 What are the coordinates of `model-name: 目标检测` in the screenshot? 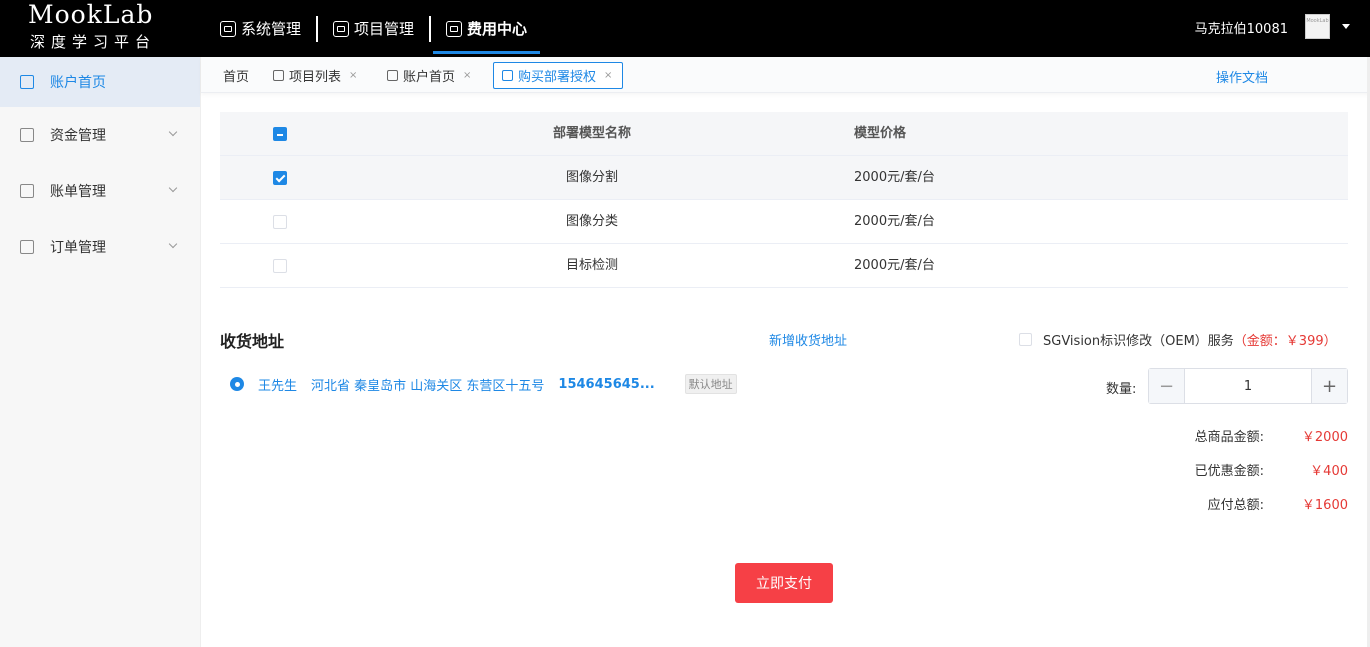 It's located at (591, 265).